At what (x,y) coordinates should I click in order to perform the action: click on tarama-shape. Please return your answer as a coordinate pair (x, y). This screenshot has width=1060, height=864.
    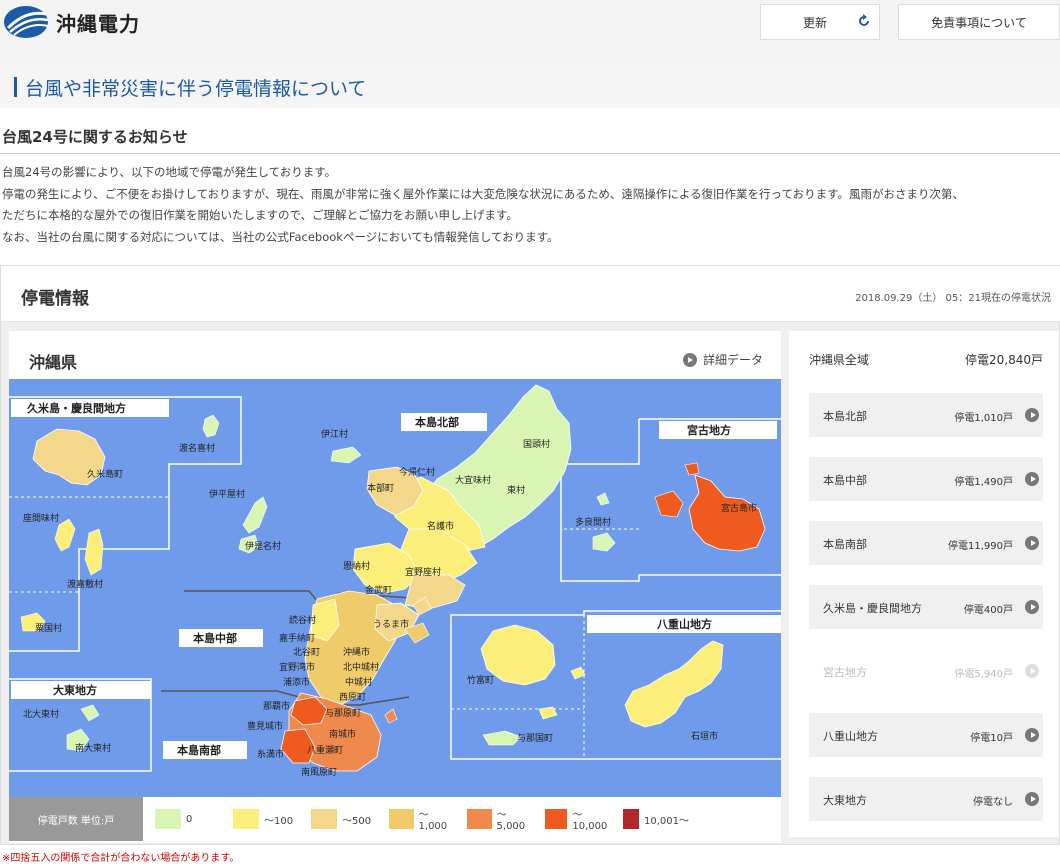
    Looking at the image, I should click on (604, 542).